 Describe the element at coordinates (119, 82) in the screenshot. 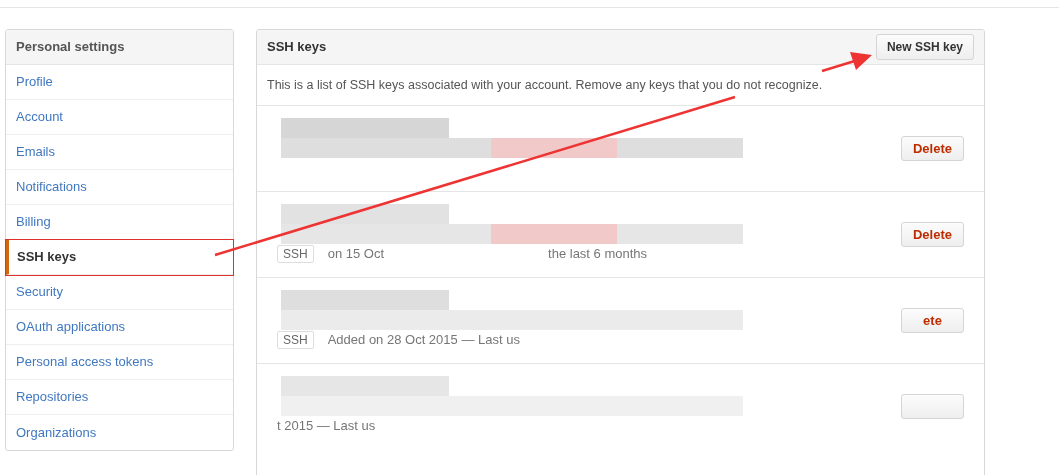

I see `sidebar-item: Profile` at that location.